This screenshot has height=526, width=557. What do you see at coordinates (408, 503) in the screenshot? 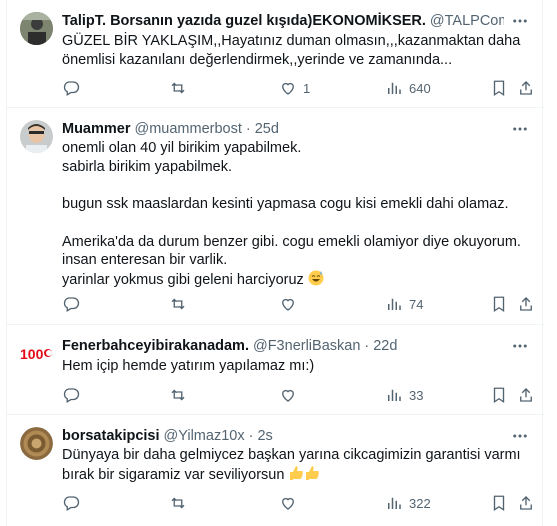
I see `views-button: 322` at bounding box center [408, 503].